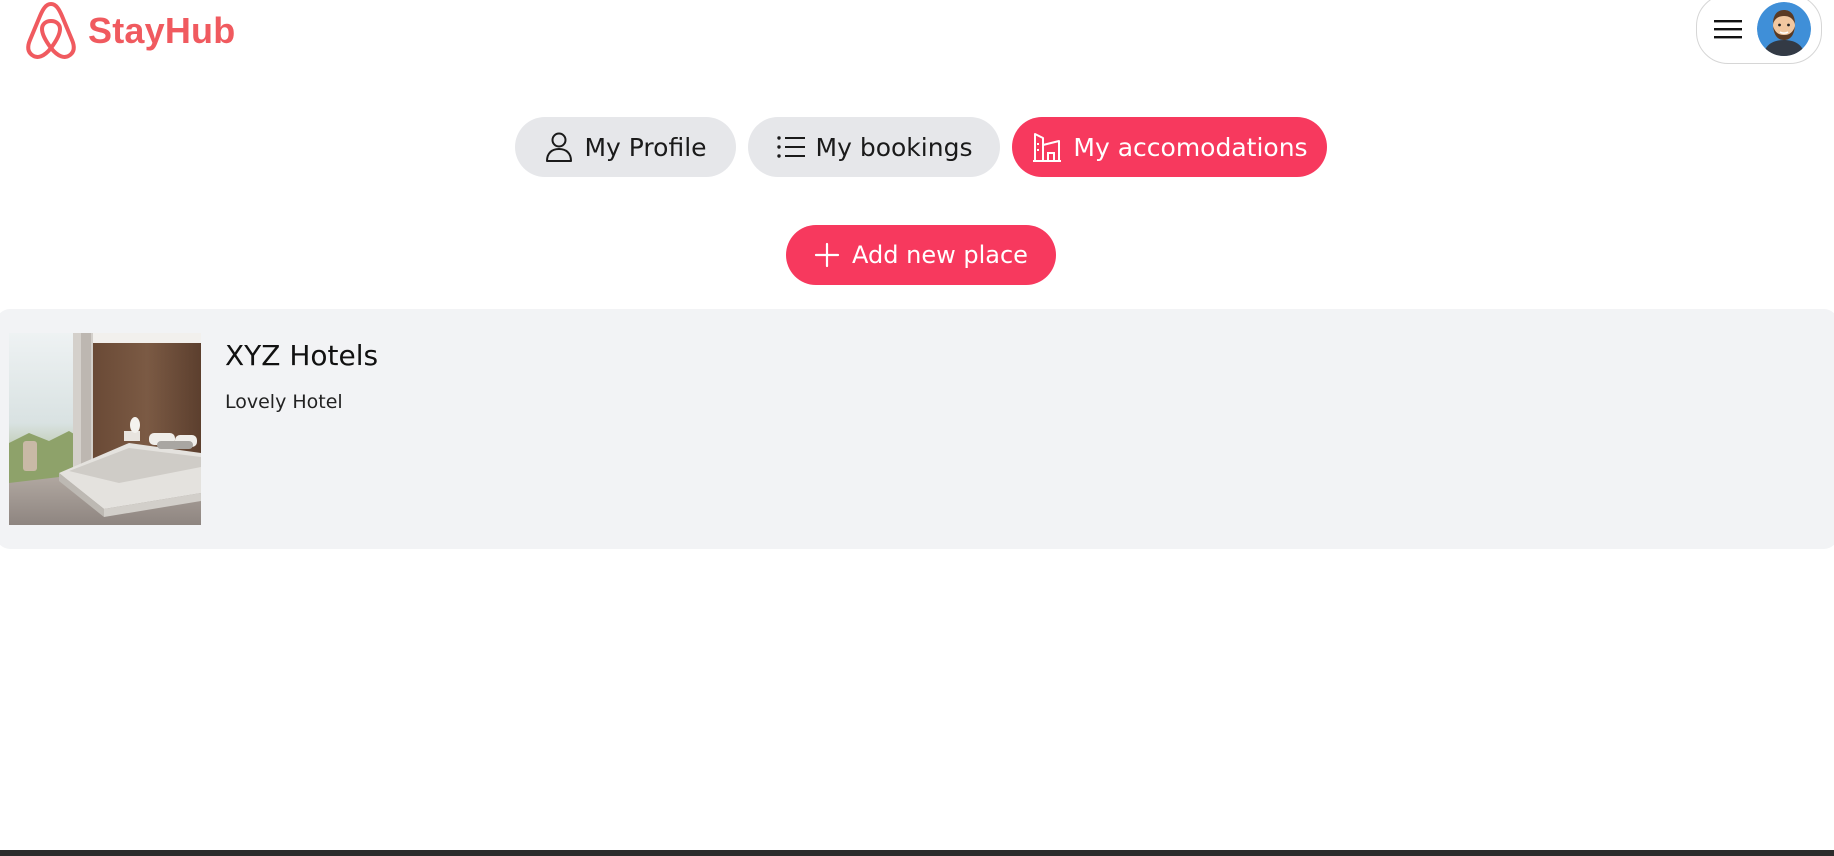 This screenshot has height=856, width=1834. I want to click on brand-logo-link: StayHub, so click(128, 31).